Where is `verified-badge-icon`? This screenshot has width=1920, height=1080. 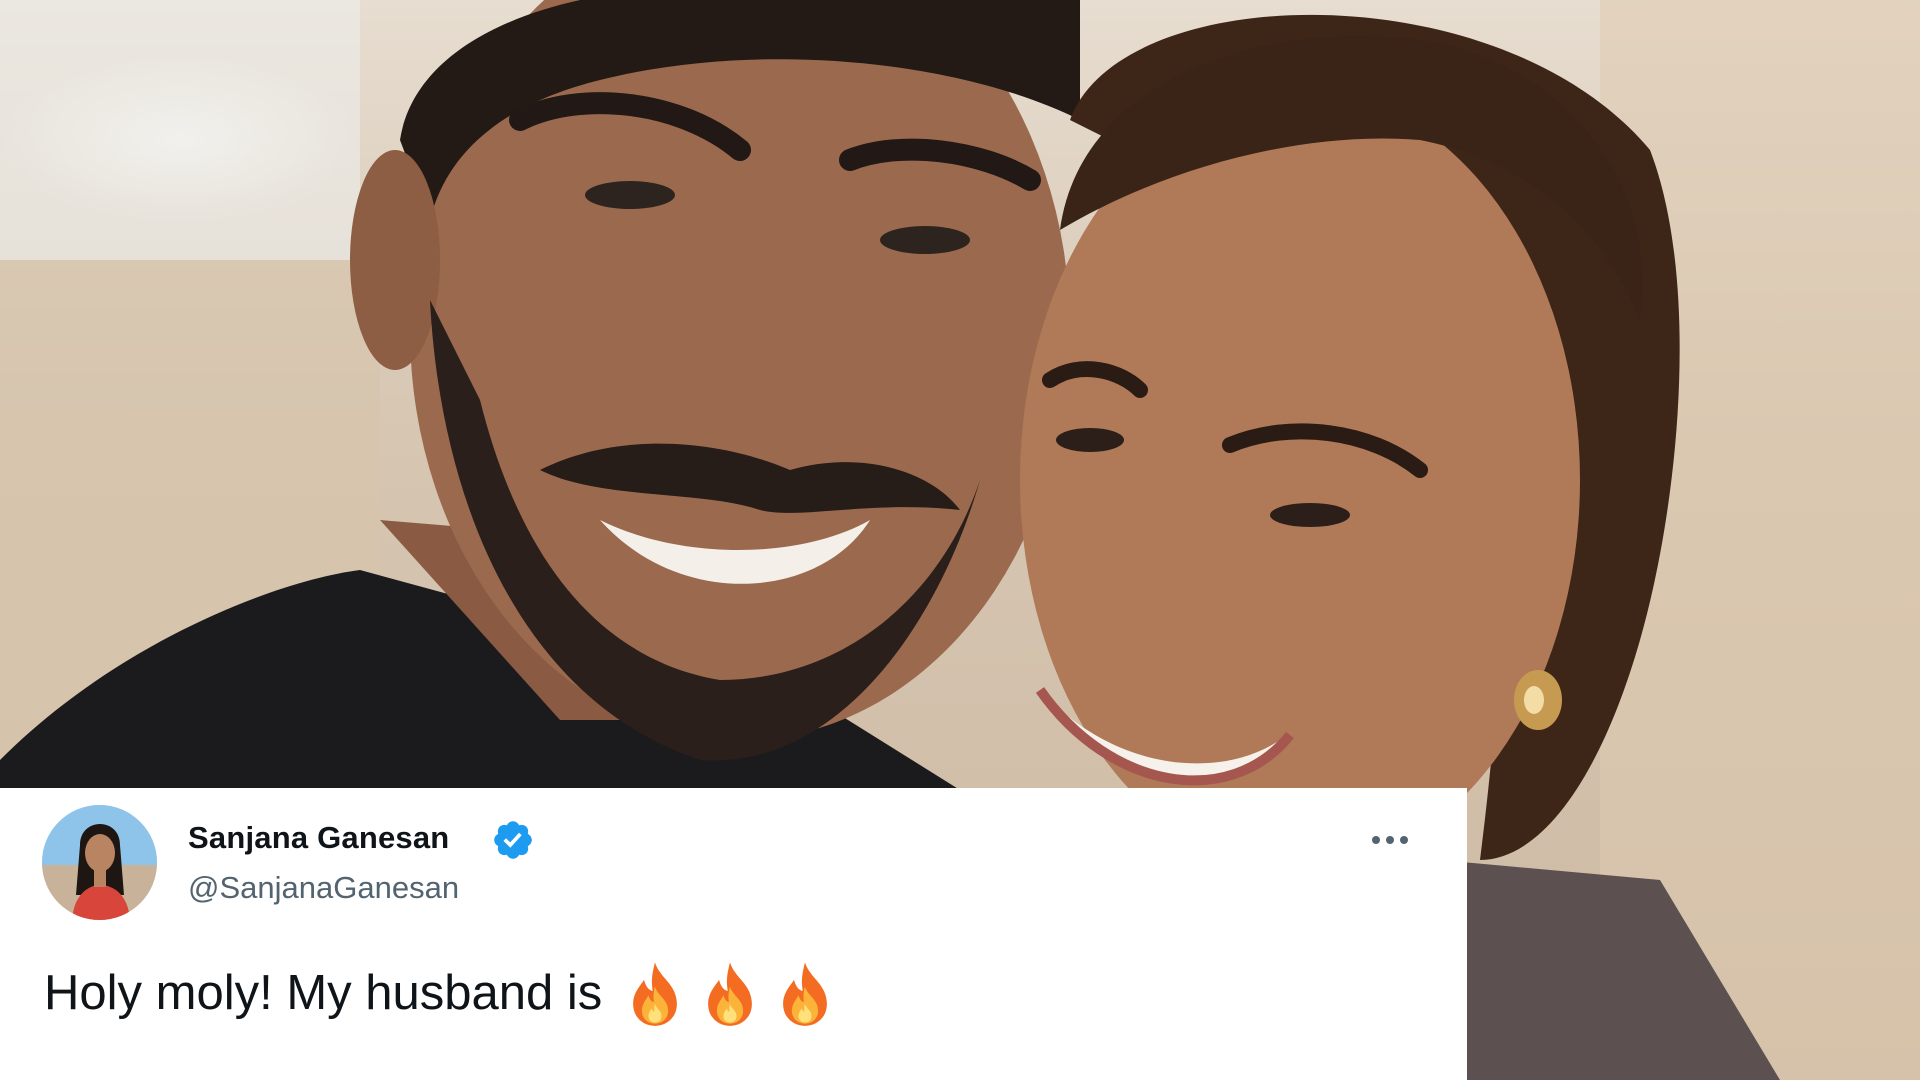
verified-badge-icon is located at coordinates (513, 840).